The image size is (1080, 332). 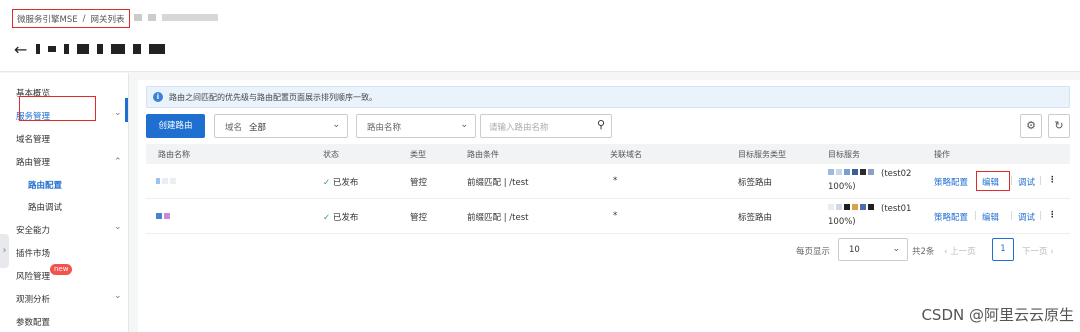 I want to click on info-notice: i 路由之间匹配的优先级与路由配置页面展示排列顺序一致。, so click(x=608, y=97).